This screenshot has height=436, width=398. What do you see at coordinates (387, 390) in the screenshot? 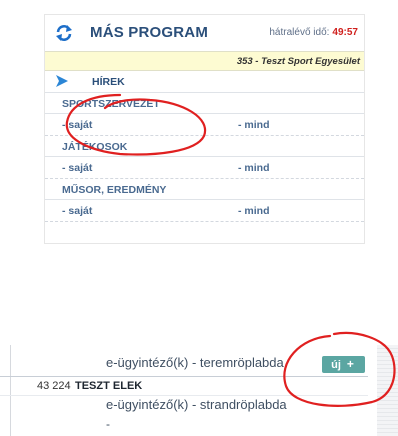
I see `scrollbar` at bounding box center [387, 390].